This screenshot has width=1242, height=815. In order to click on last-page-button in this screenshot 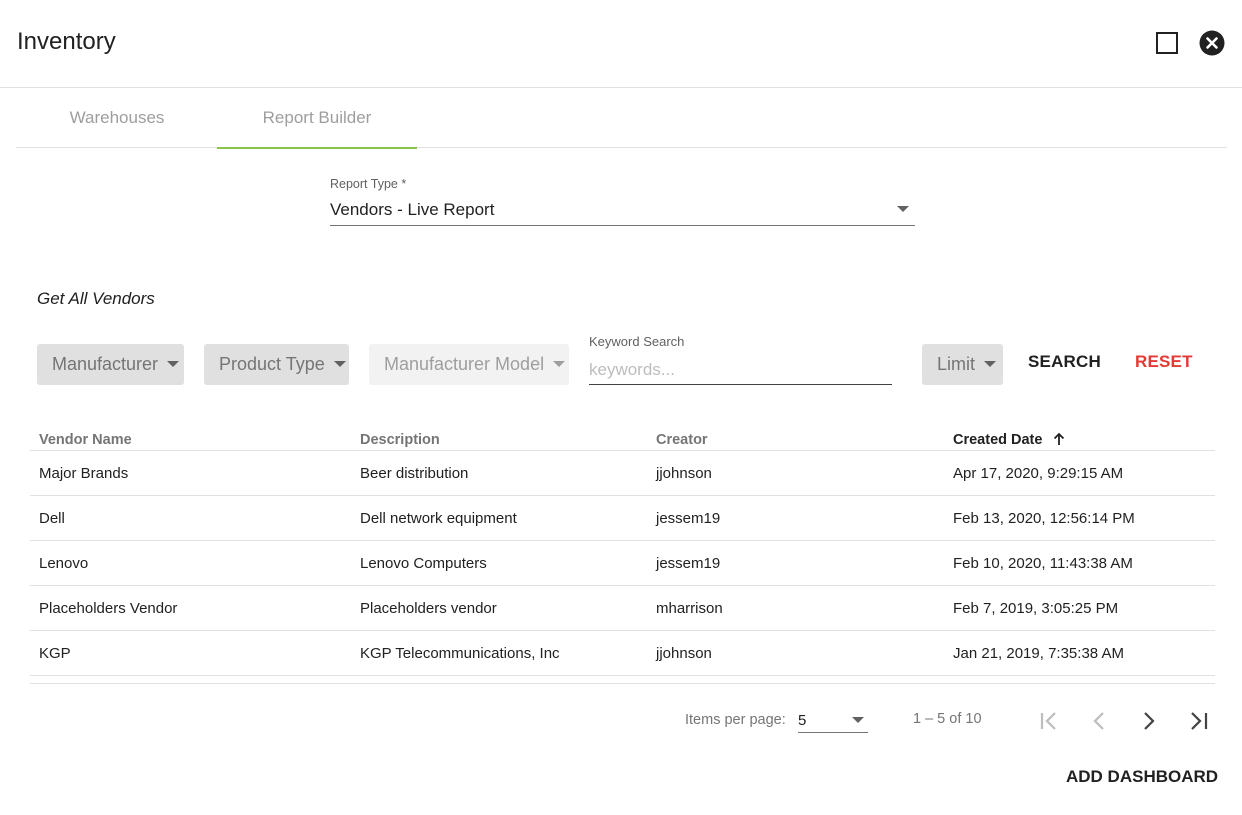, I will do `click(1199, 721)`.